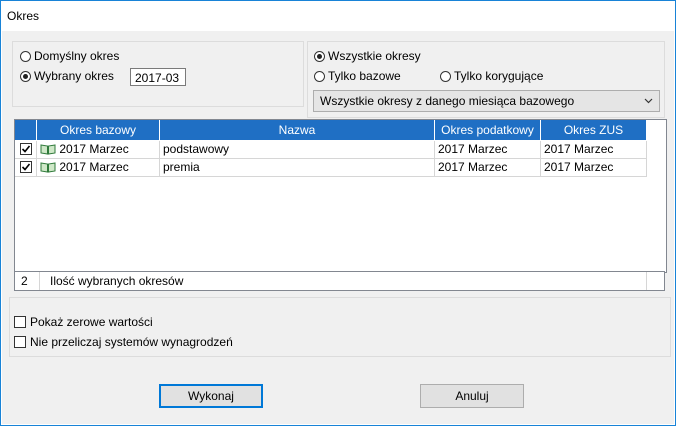  I want to click on radio-default-period: Domyślny okres, so click(69, 56).